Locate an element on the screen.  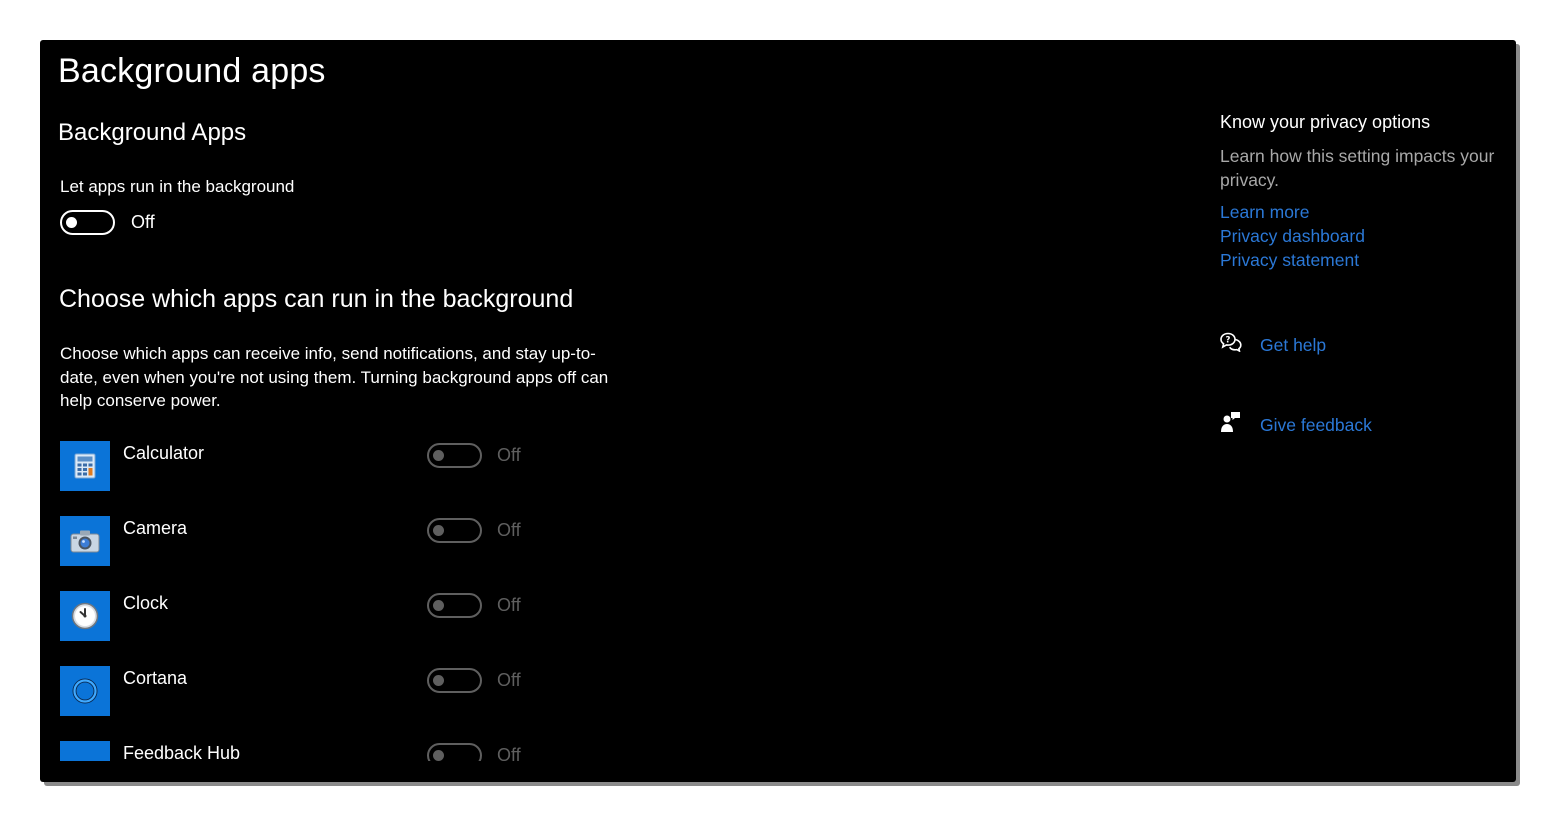
cortana-icon is located at coordinates (85, 691).